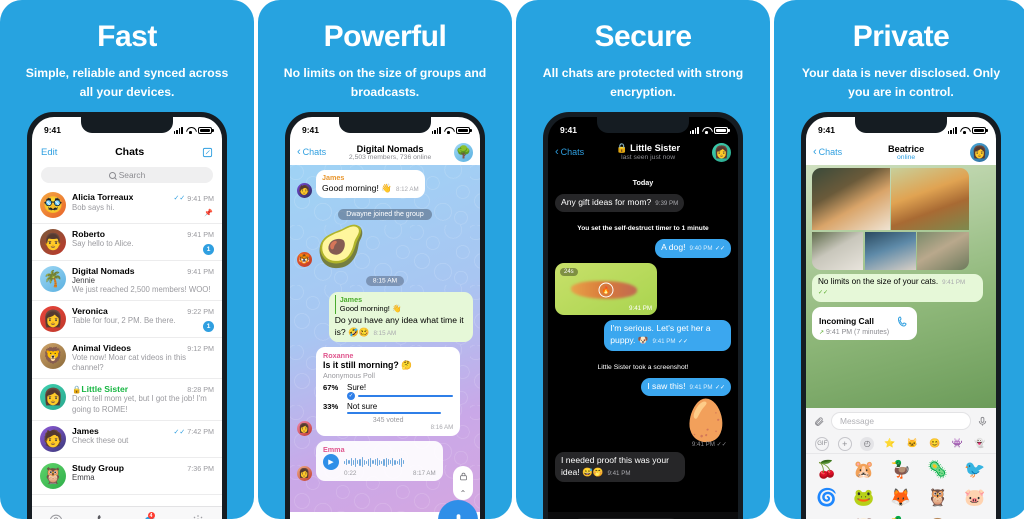 The height and width of the screenshot is (519, 1024). Describe the element at coordinates (683, 341) in the screenshot. I see `read-check-icon: ✓✓` at that location.